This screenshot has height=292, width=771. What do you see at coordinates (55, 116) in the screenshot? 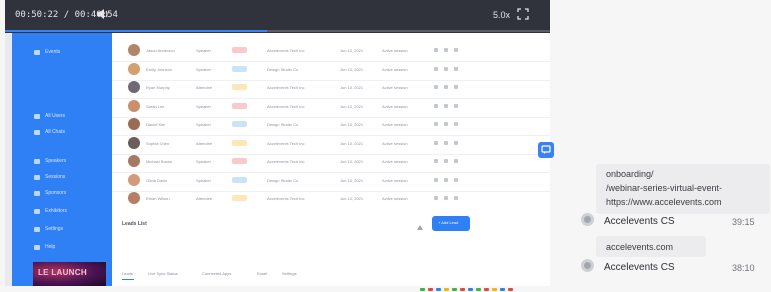
I see `sidebar-item-label: All Users` at bounding box center [55, 116].